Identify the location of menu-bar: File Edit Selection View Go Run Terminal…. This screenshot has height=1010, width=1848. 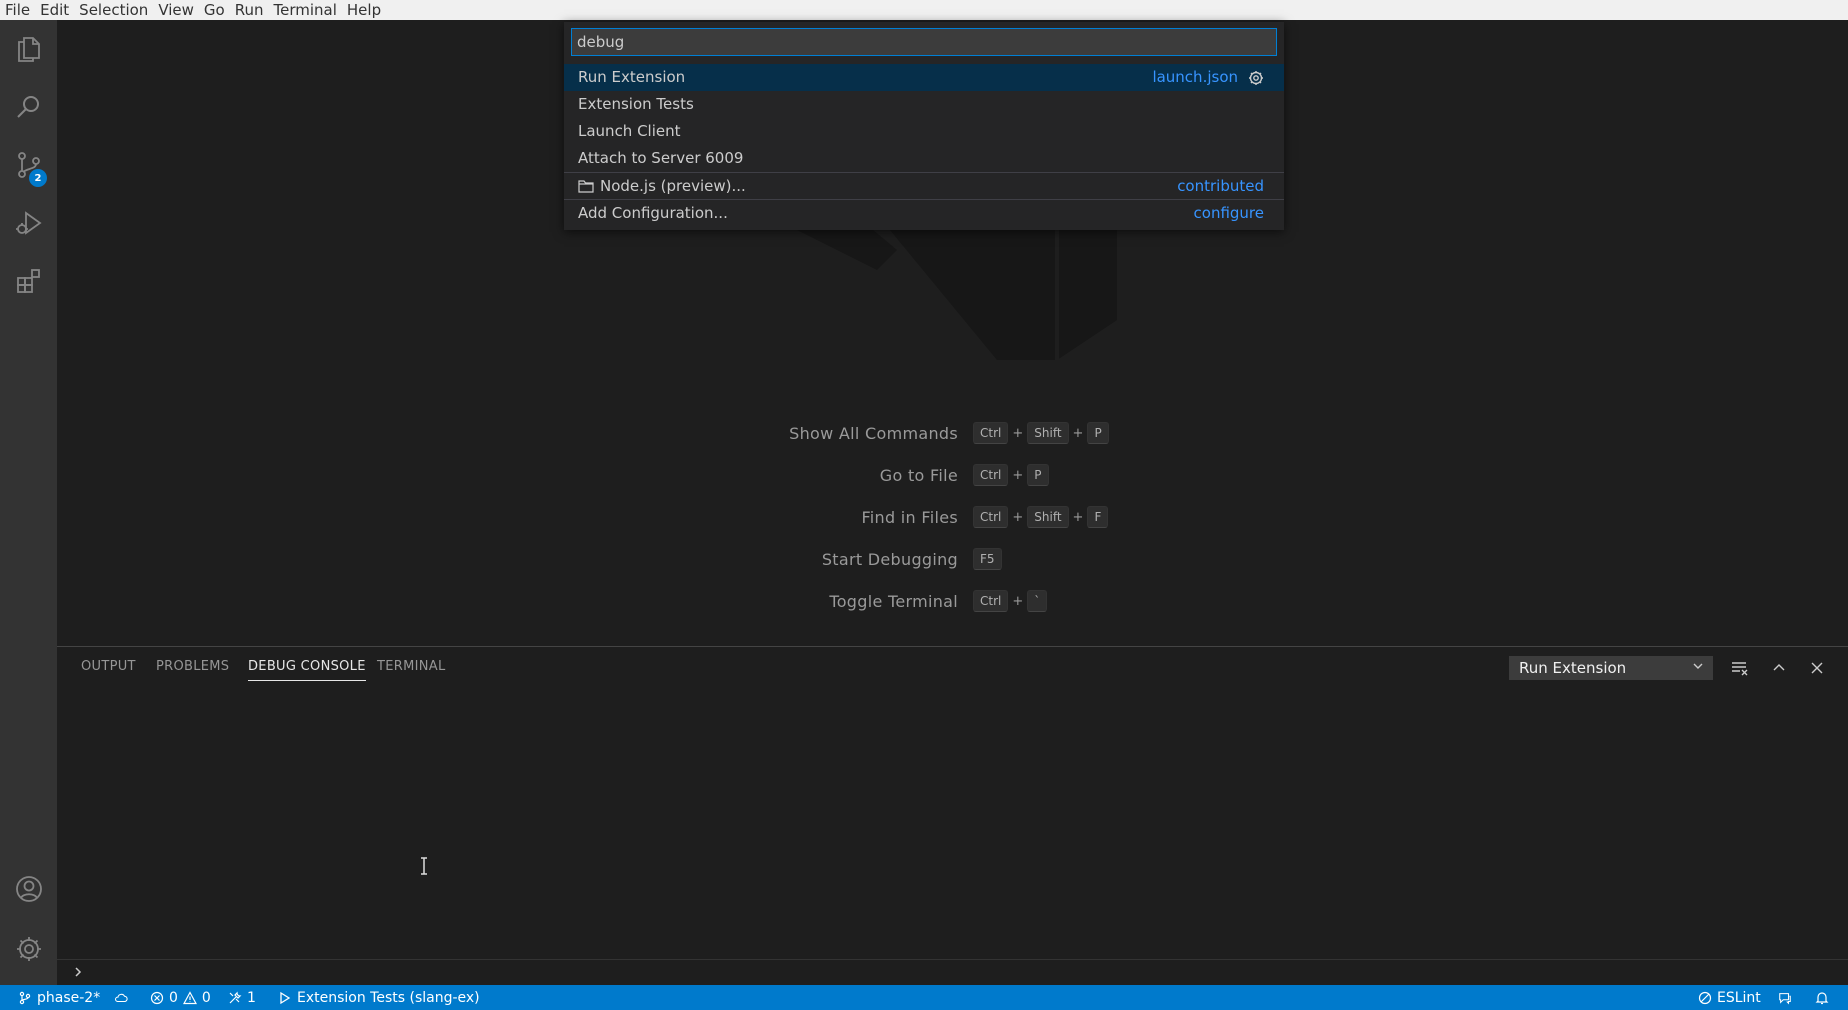
(924, 10).